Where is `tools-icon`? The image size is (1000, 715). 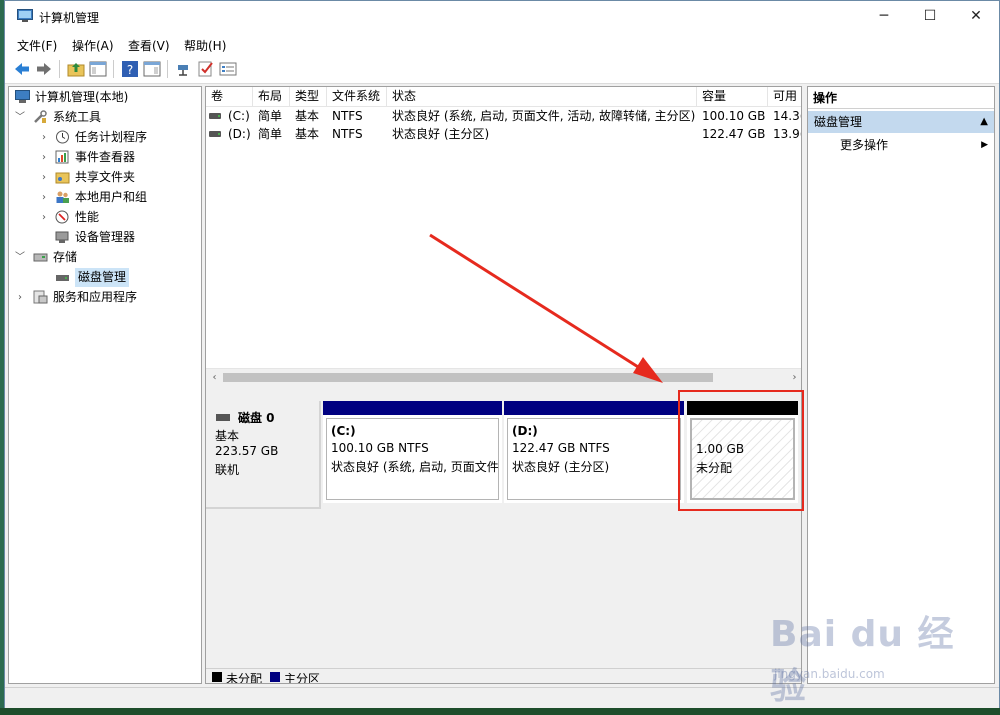
tools-icon is located at coordinates (40, 116).